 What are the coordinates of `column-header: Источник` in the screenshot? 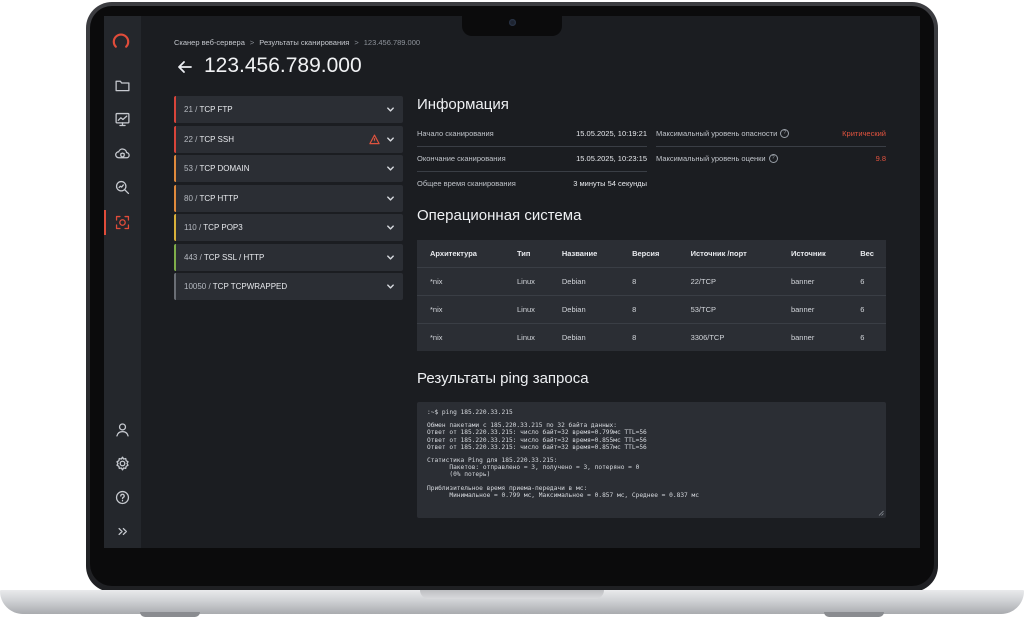 It's located at (808, 253).